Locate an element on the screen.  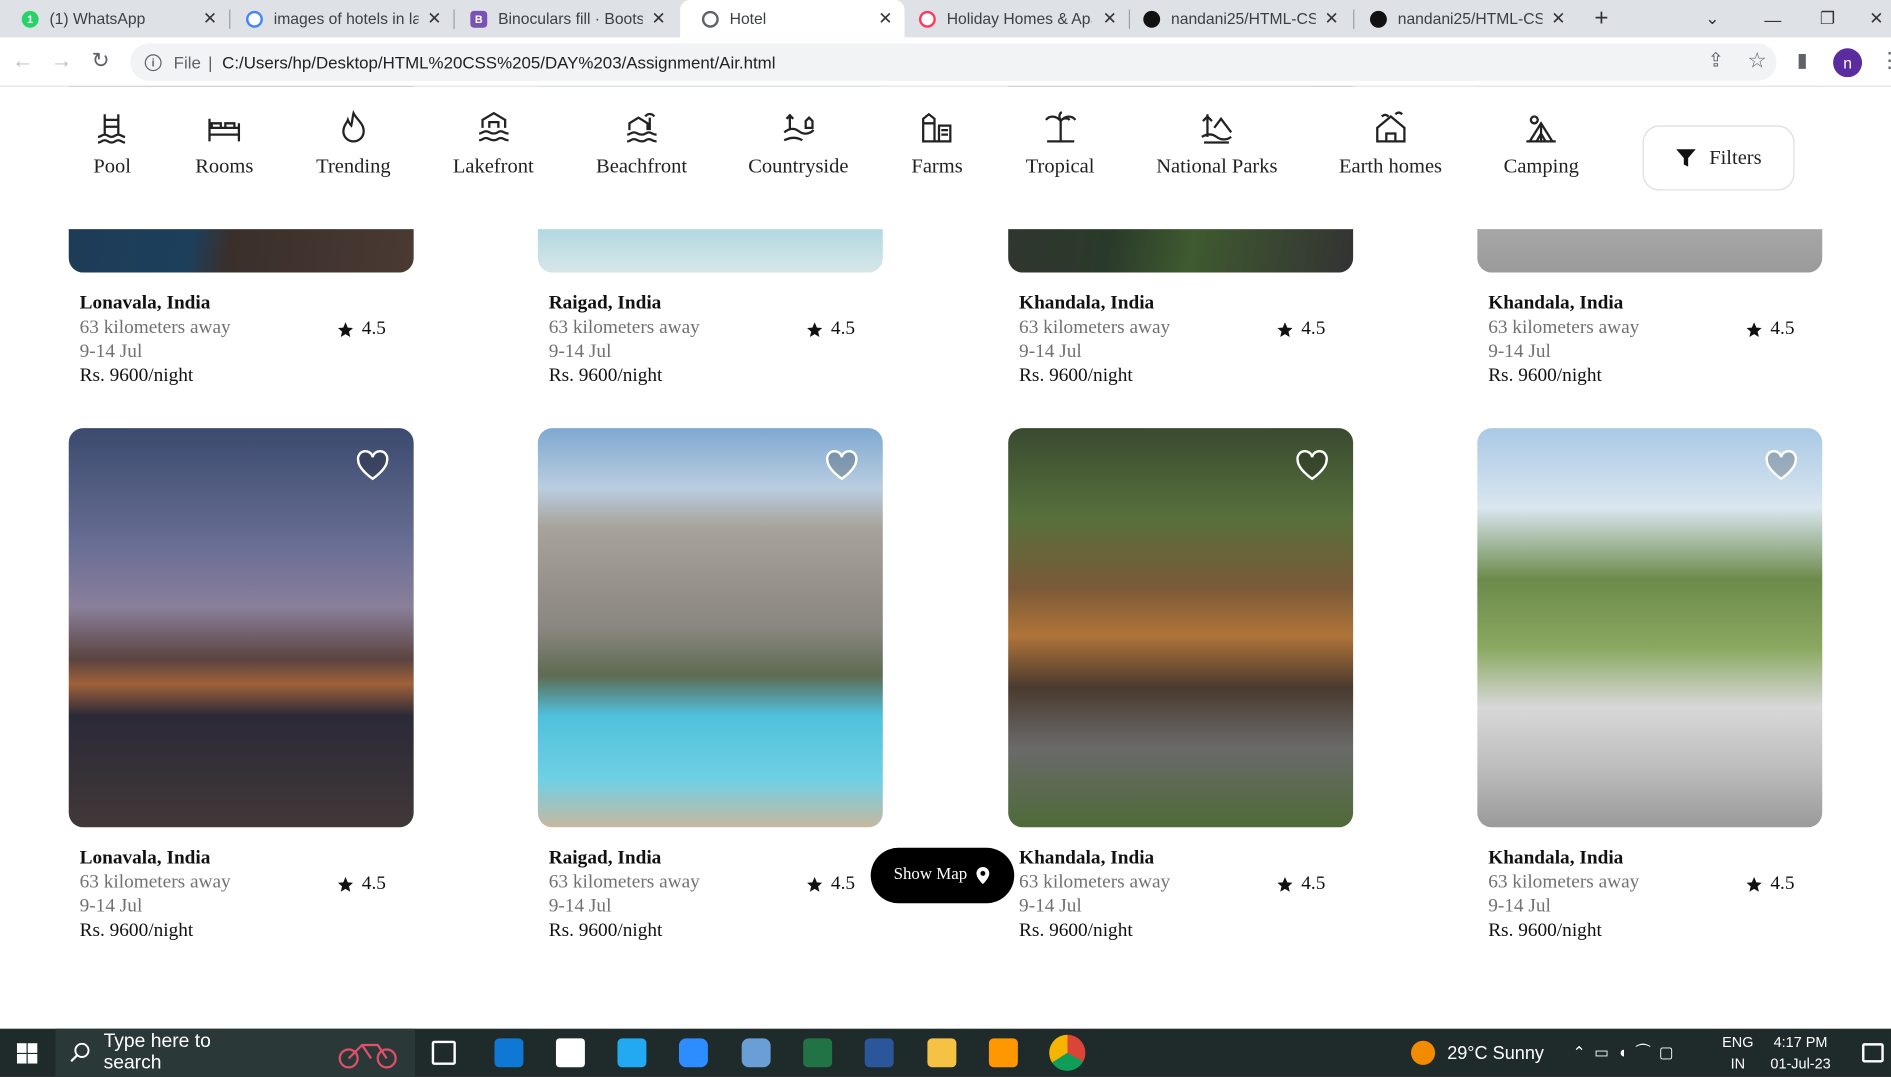
file-explorer-icon is located at coordinates (942, 1053).